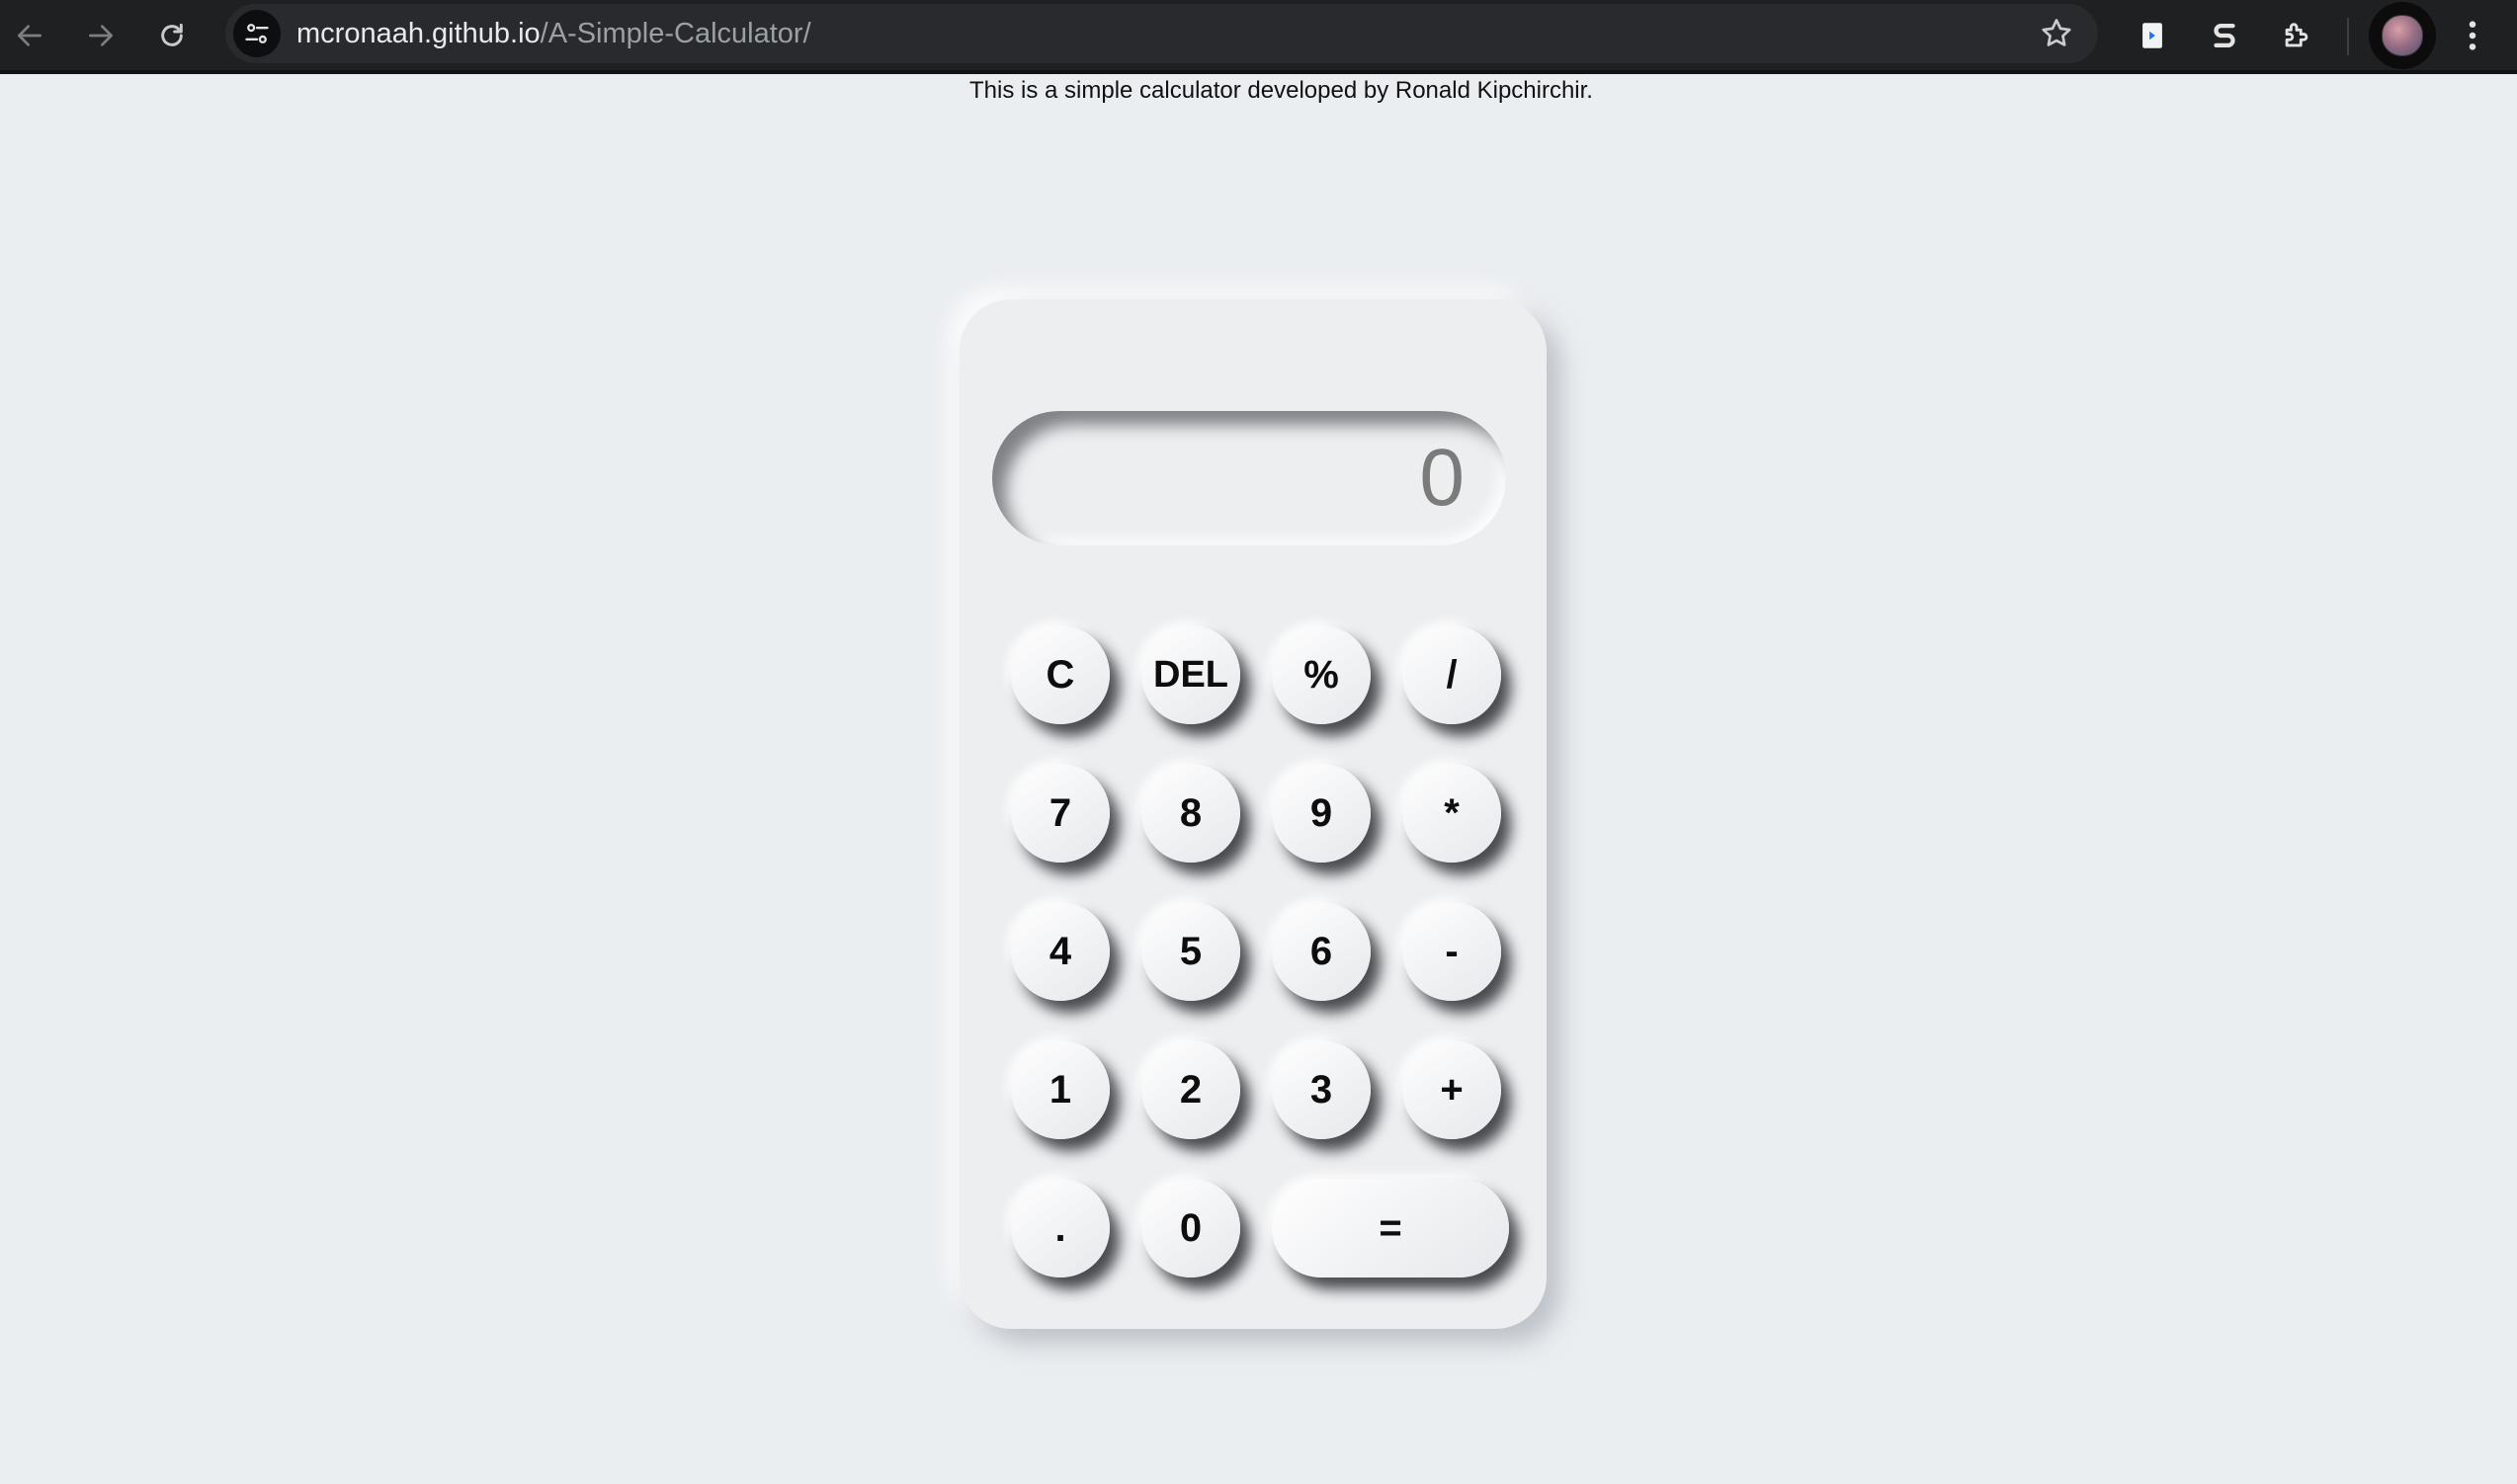  What do you see at coordinates (1321, 674) in the screenshot?
I see `percent-button: %` at bounding box center [1321, 674].